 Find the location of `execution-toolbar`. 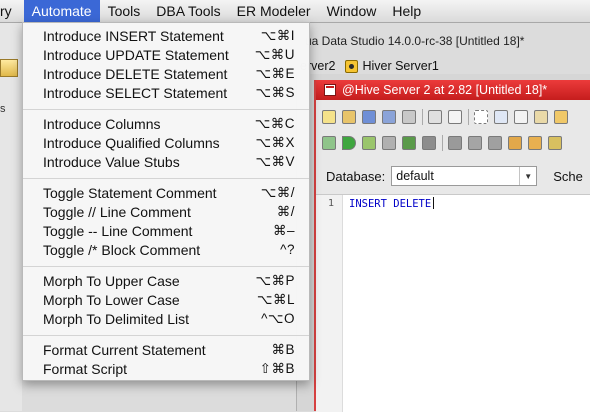

execution-toolbar is located at coordinates (453, 143).